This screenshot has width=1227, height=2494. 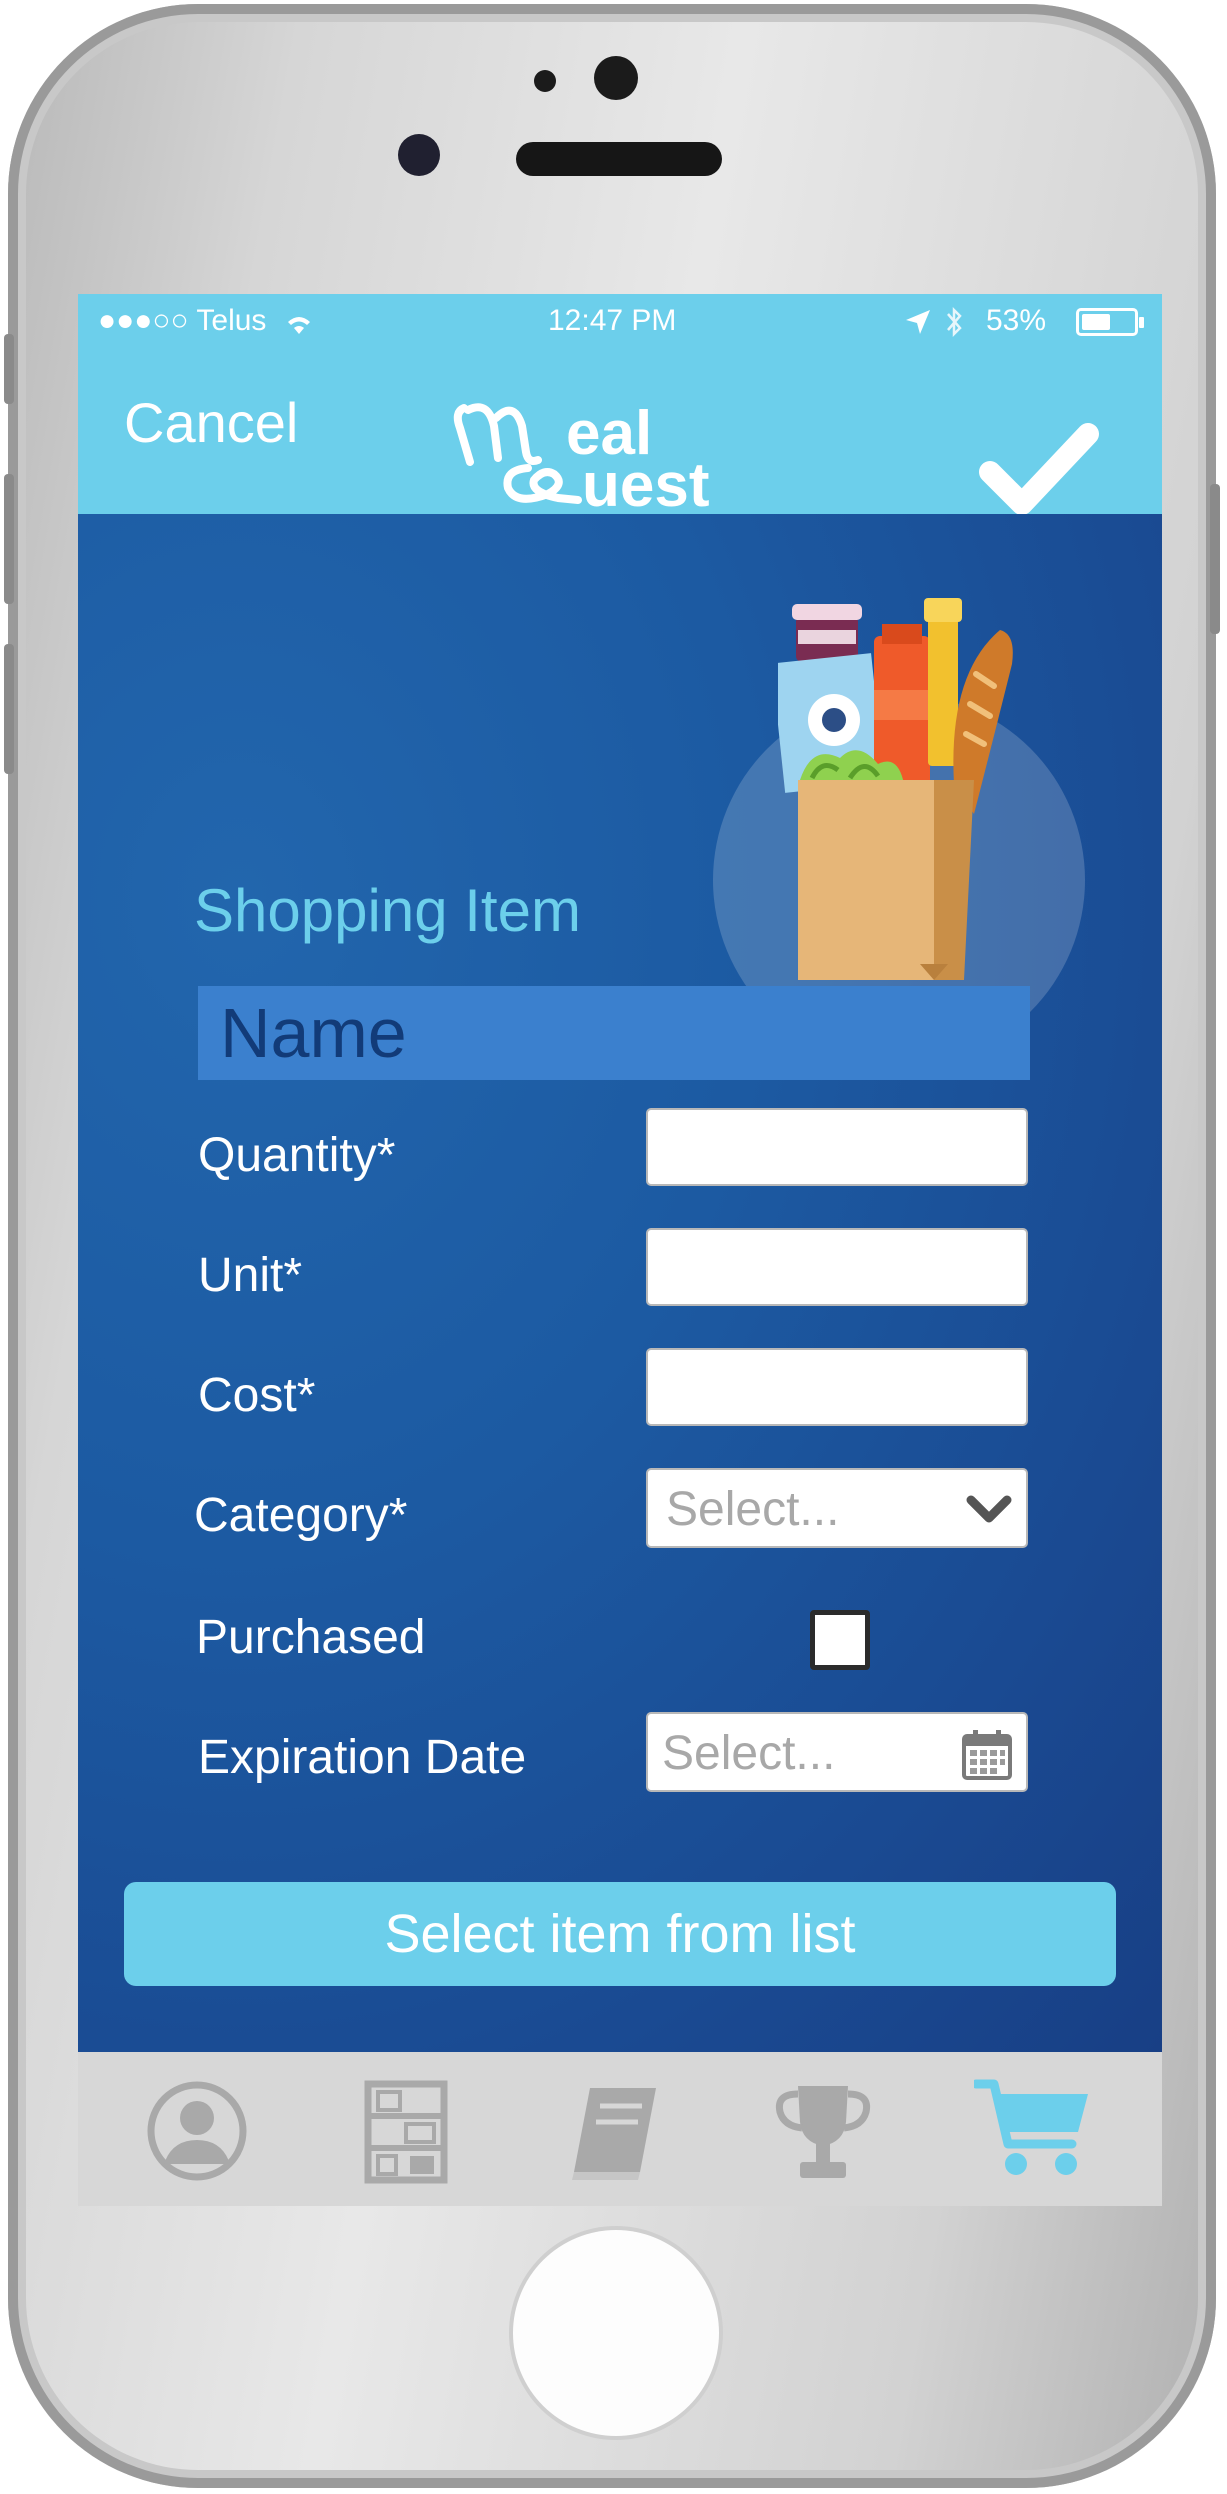 What do you see at coordinates (1215, 559) in the screenshot?
I see `side-button-power` at bounding box center [1215, 559].